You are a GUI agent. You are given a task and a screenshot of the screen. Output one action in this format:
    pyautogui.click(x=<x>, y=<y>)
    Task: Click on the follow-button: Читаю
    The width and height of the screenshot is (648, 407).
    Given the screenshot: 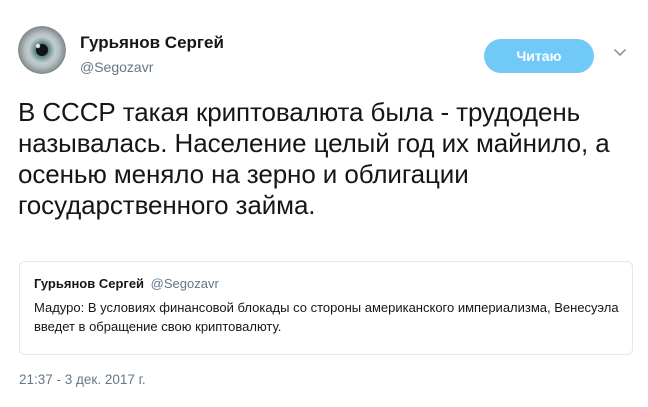 What is the action you would take?
    pyautogui.click(x=539, y=56)
    